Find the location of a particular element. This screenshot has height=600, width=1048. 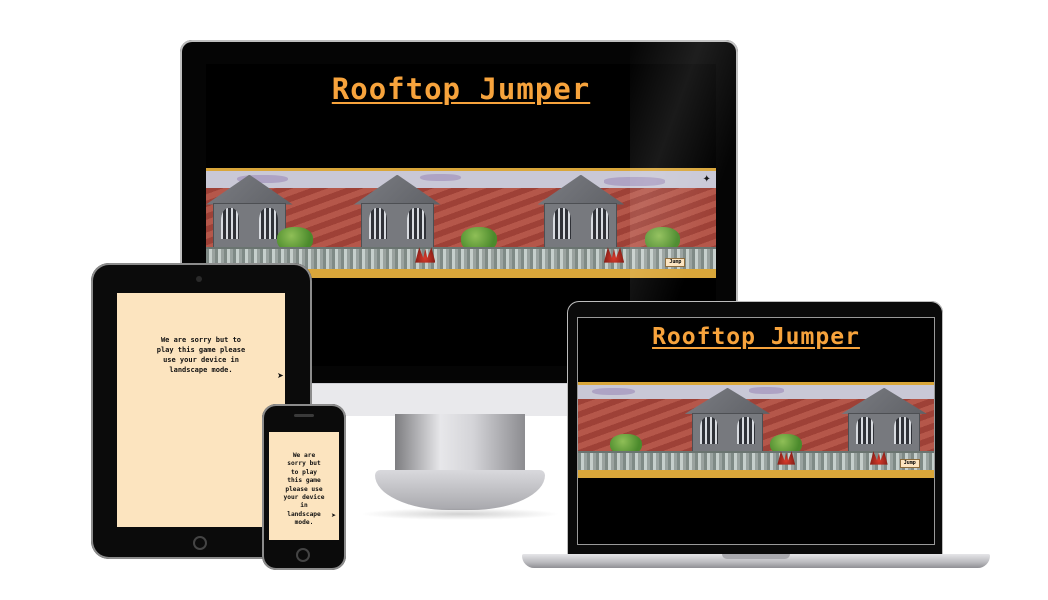

monitor-stand-neck is located at coordinates (460, 444).